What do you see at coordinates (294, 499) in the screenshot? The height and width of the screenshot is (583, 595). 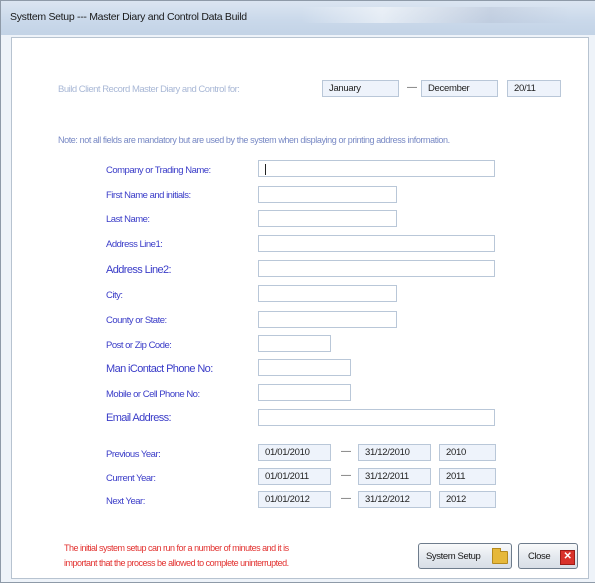 I see `next-year-start: 01/01/2012` at bounding box center [294, 499].